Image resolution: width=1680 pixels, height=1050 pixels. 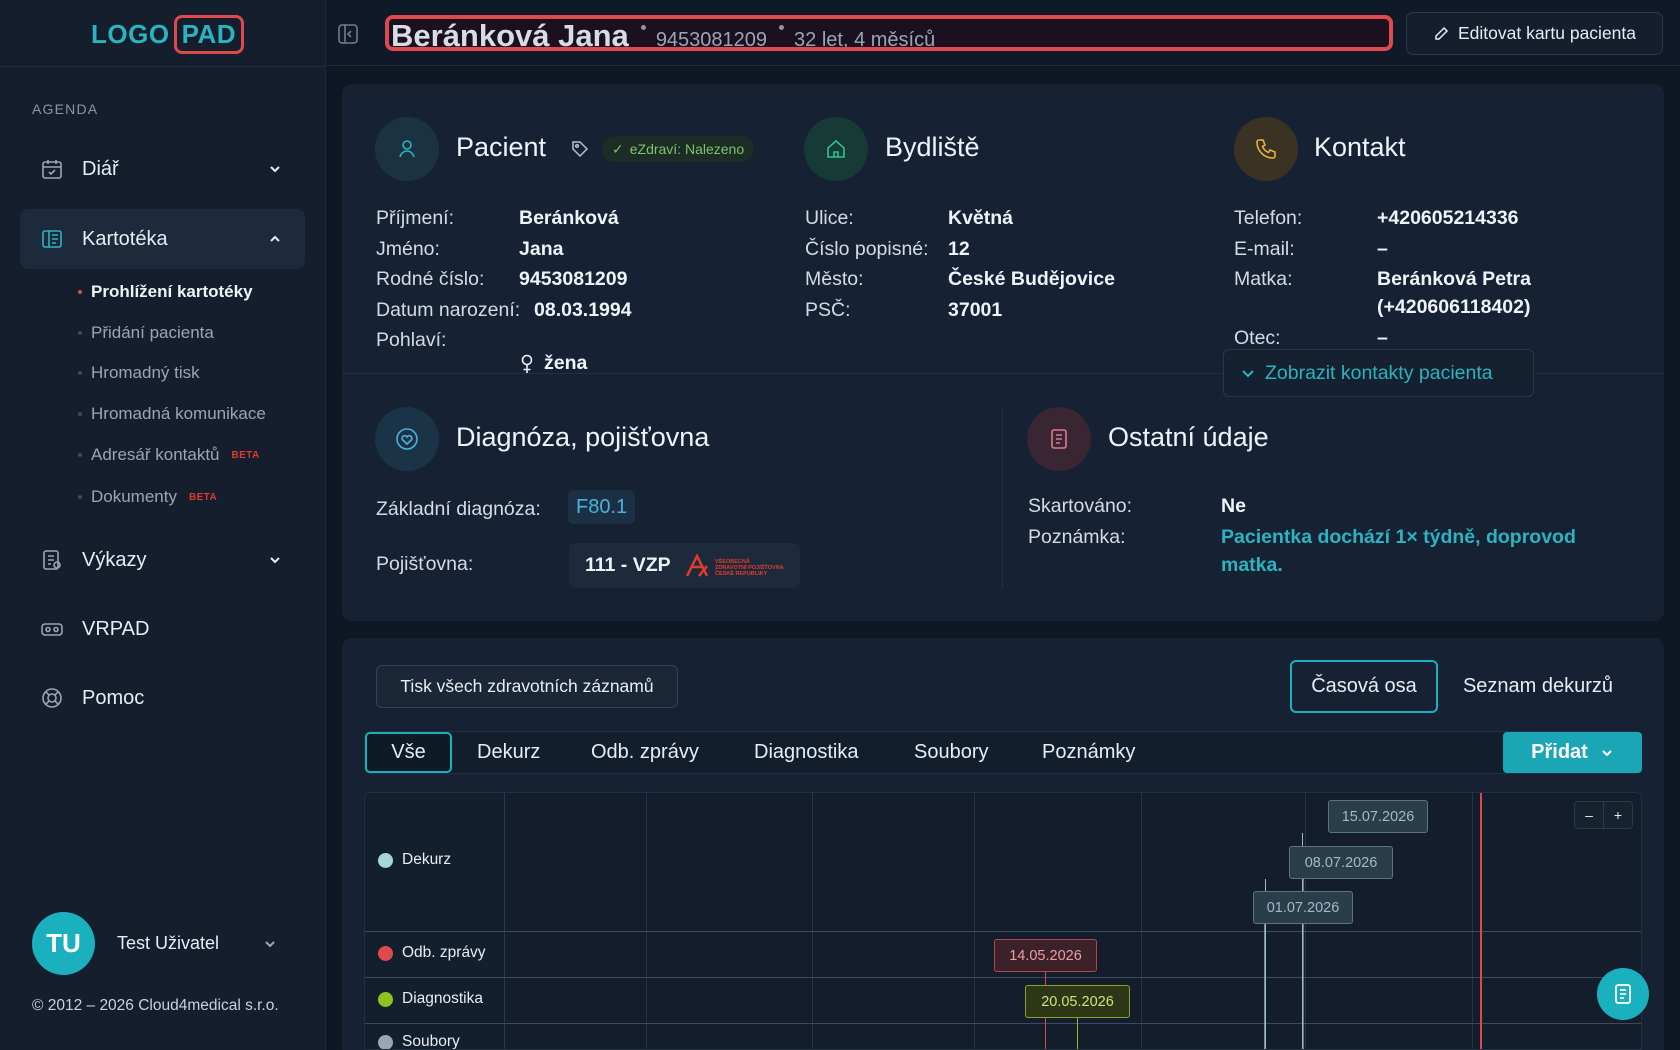 I want to click on new-document-fab, so click(x=1623, y=994).